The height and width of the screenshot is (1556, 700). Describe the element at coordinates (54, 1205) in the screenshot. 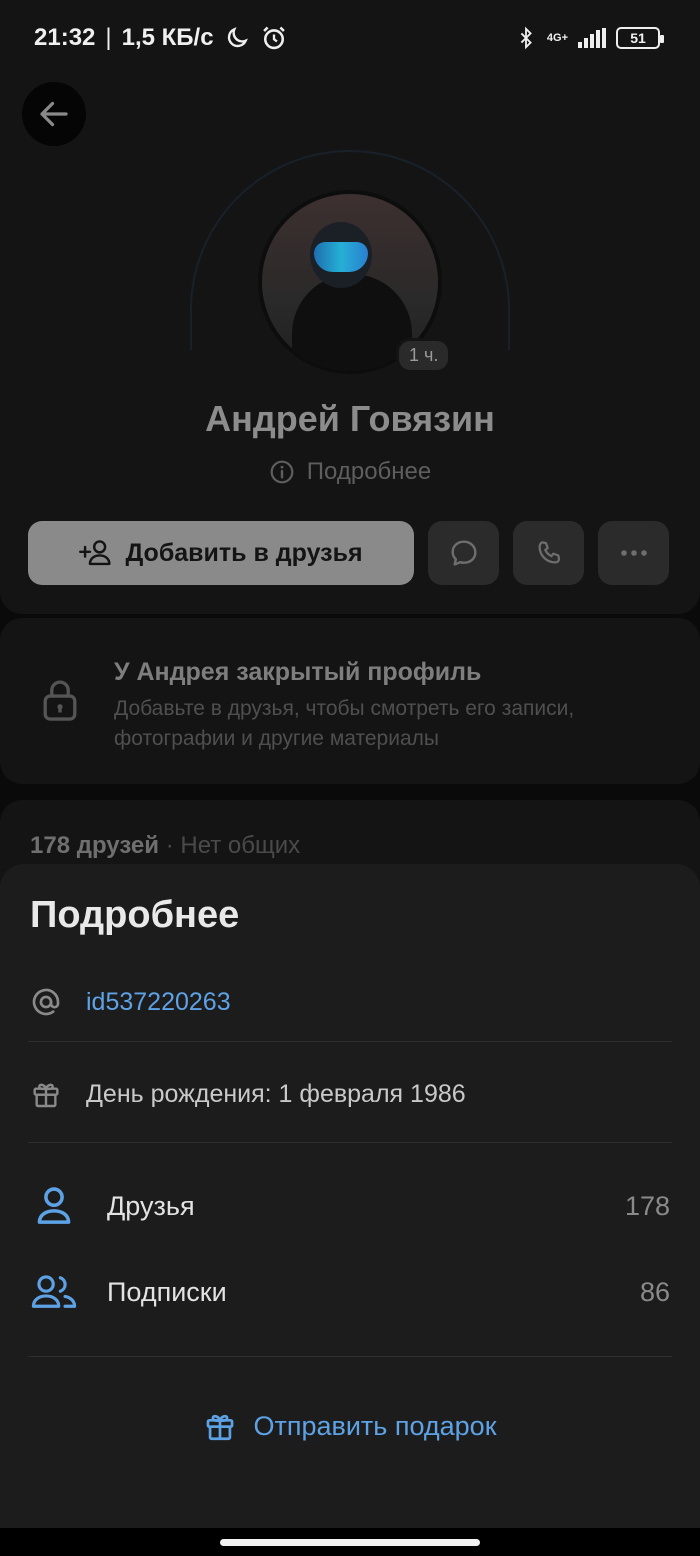

I see `user-icon` at that location.